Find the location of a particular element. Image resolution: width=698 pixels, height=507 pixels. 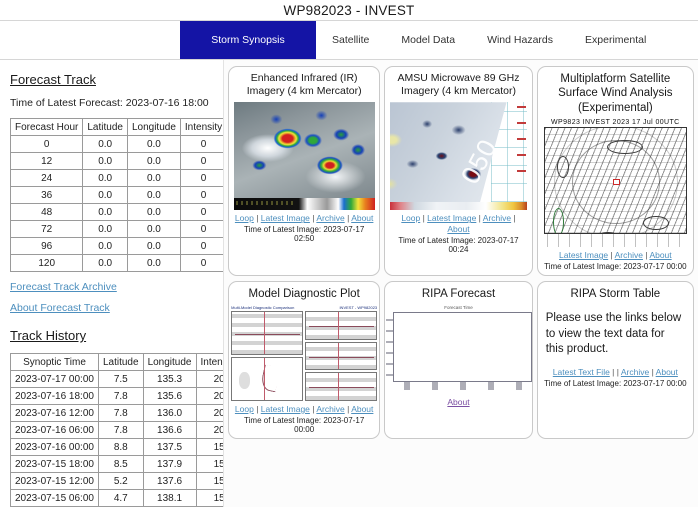

table-cell: 136.6 is located at coordinates (169, 430).